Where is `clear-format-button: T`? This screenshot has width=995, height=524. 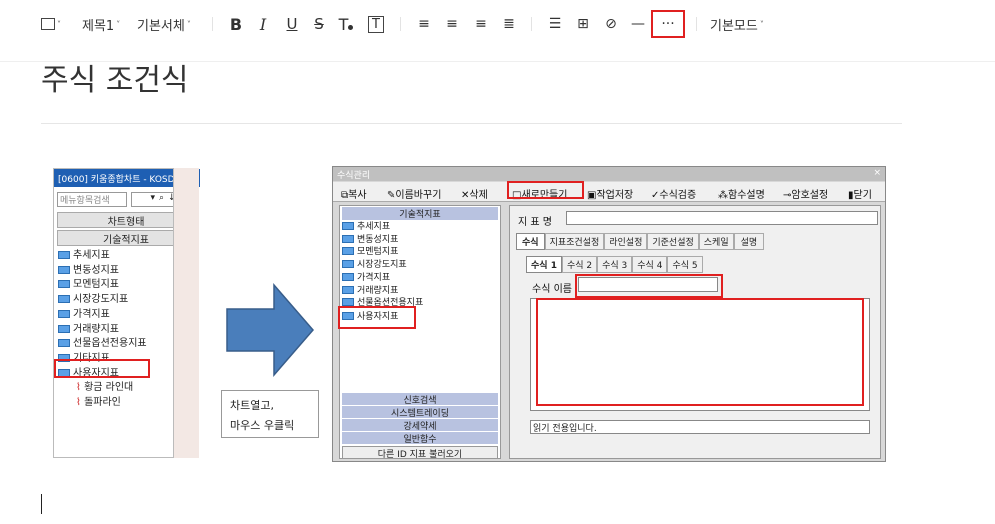
clear-format-button: T is located at coordinates (346, 24).